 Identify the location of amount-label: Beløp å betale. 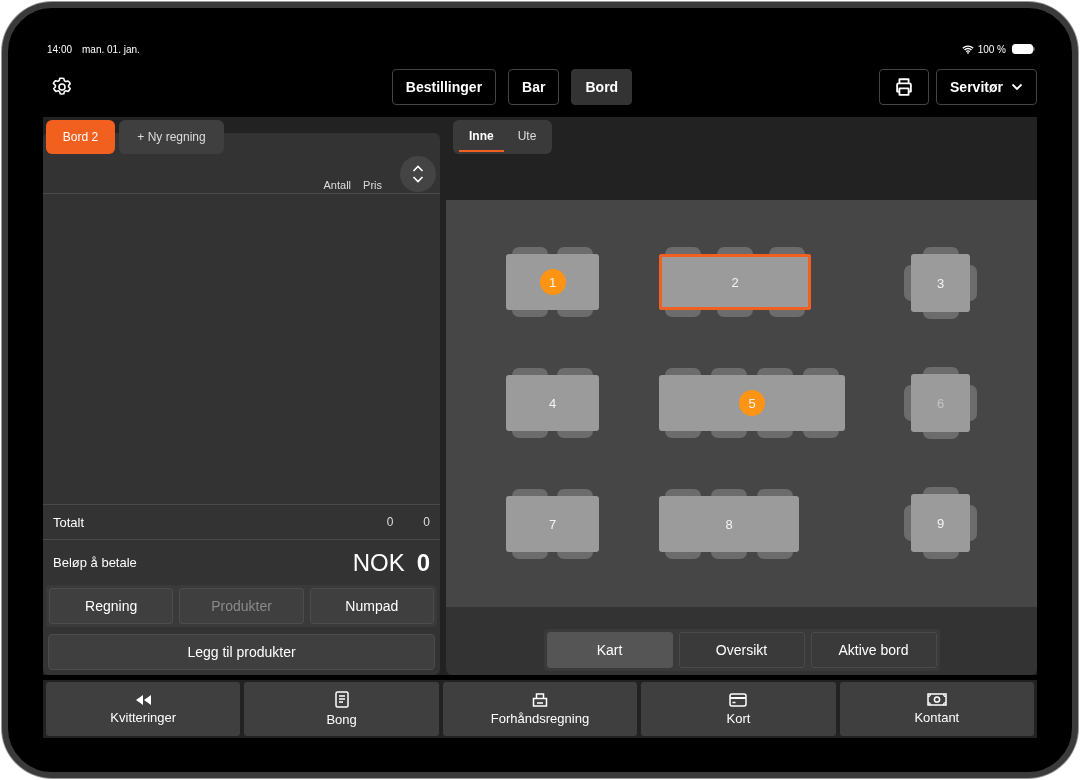
(95, 562).